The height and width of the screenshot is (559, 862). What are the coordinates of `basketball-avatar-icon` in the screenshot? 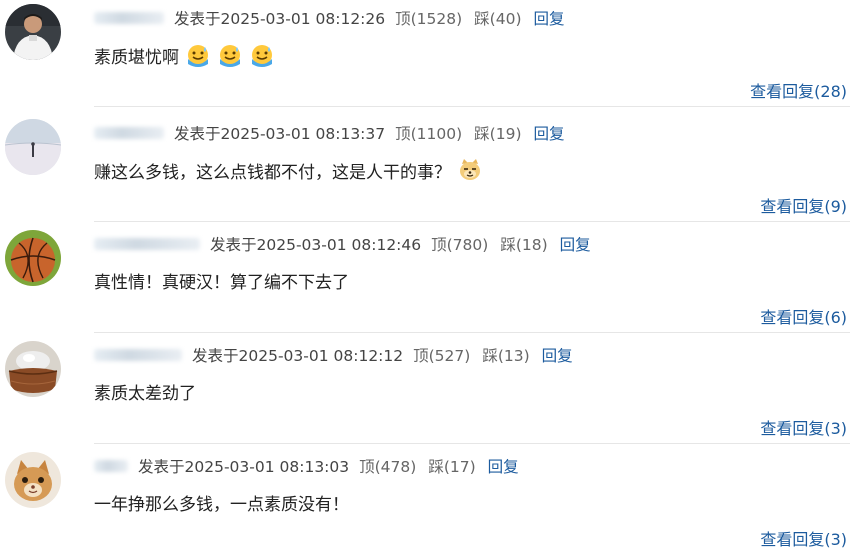 It's located at (33, 258).